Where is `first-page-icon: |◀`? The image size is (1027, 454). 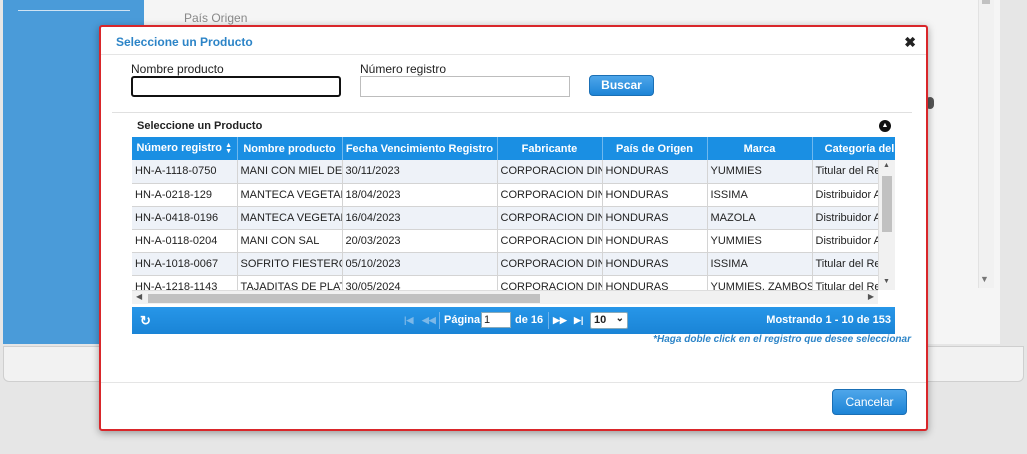 first-page-icon: |◀ is located at coordinates (408, 320).